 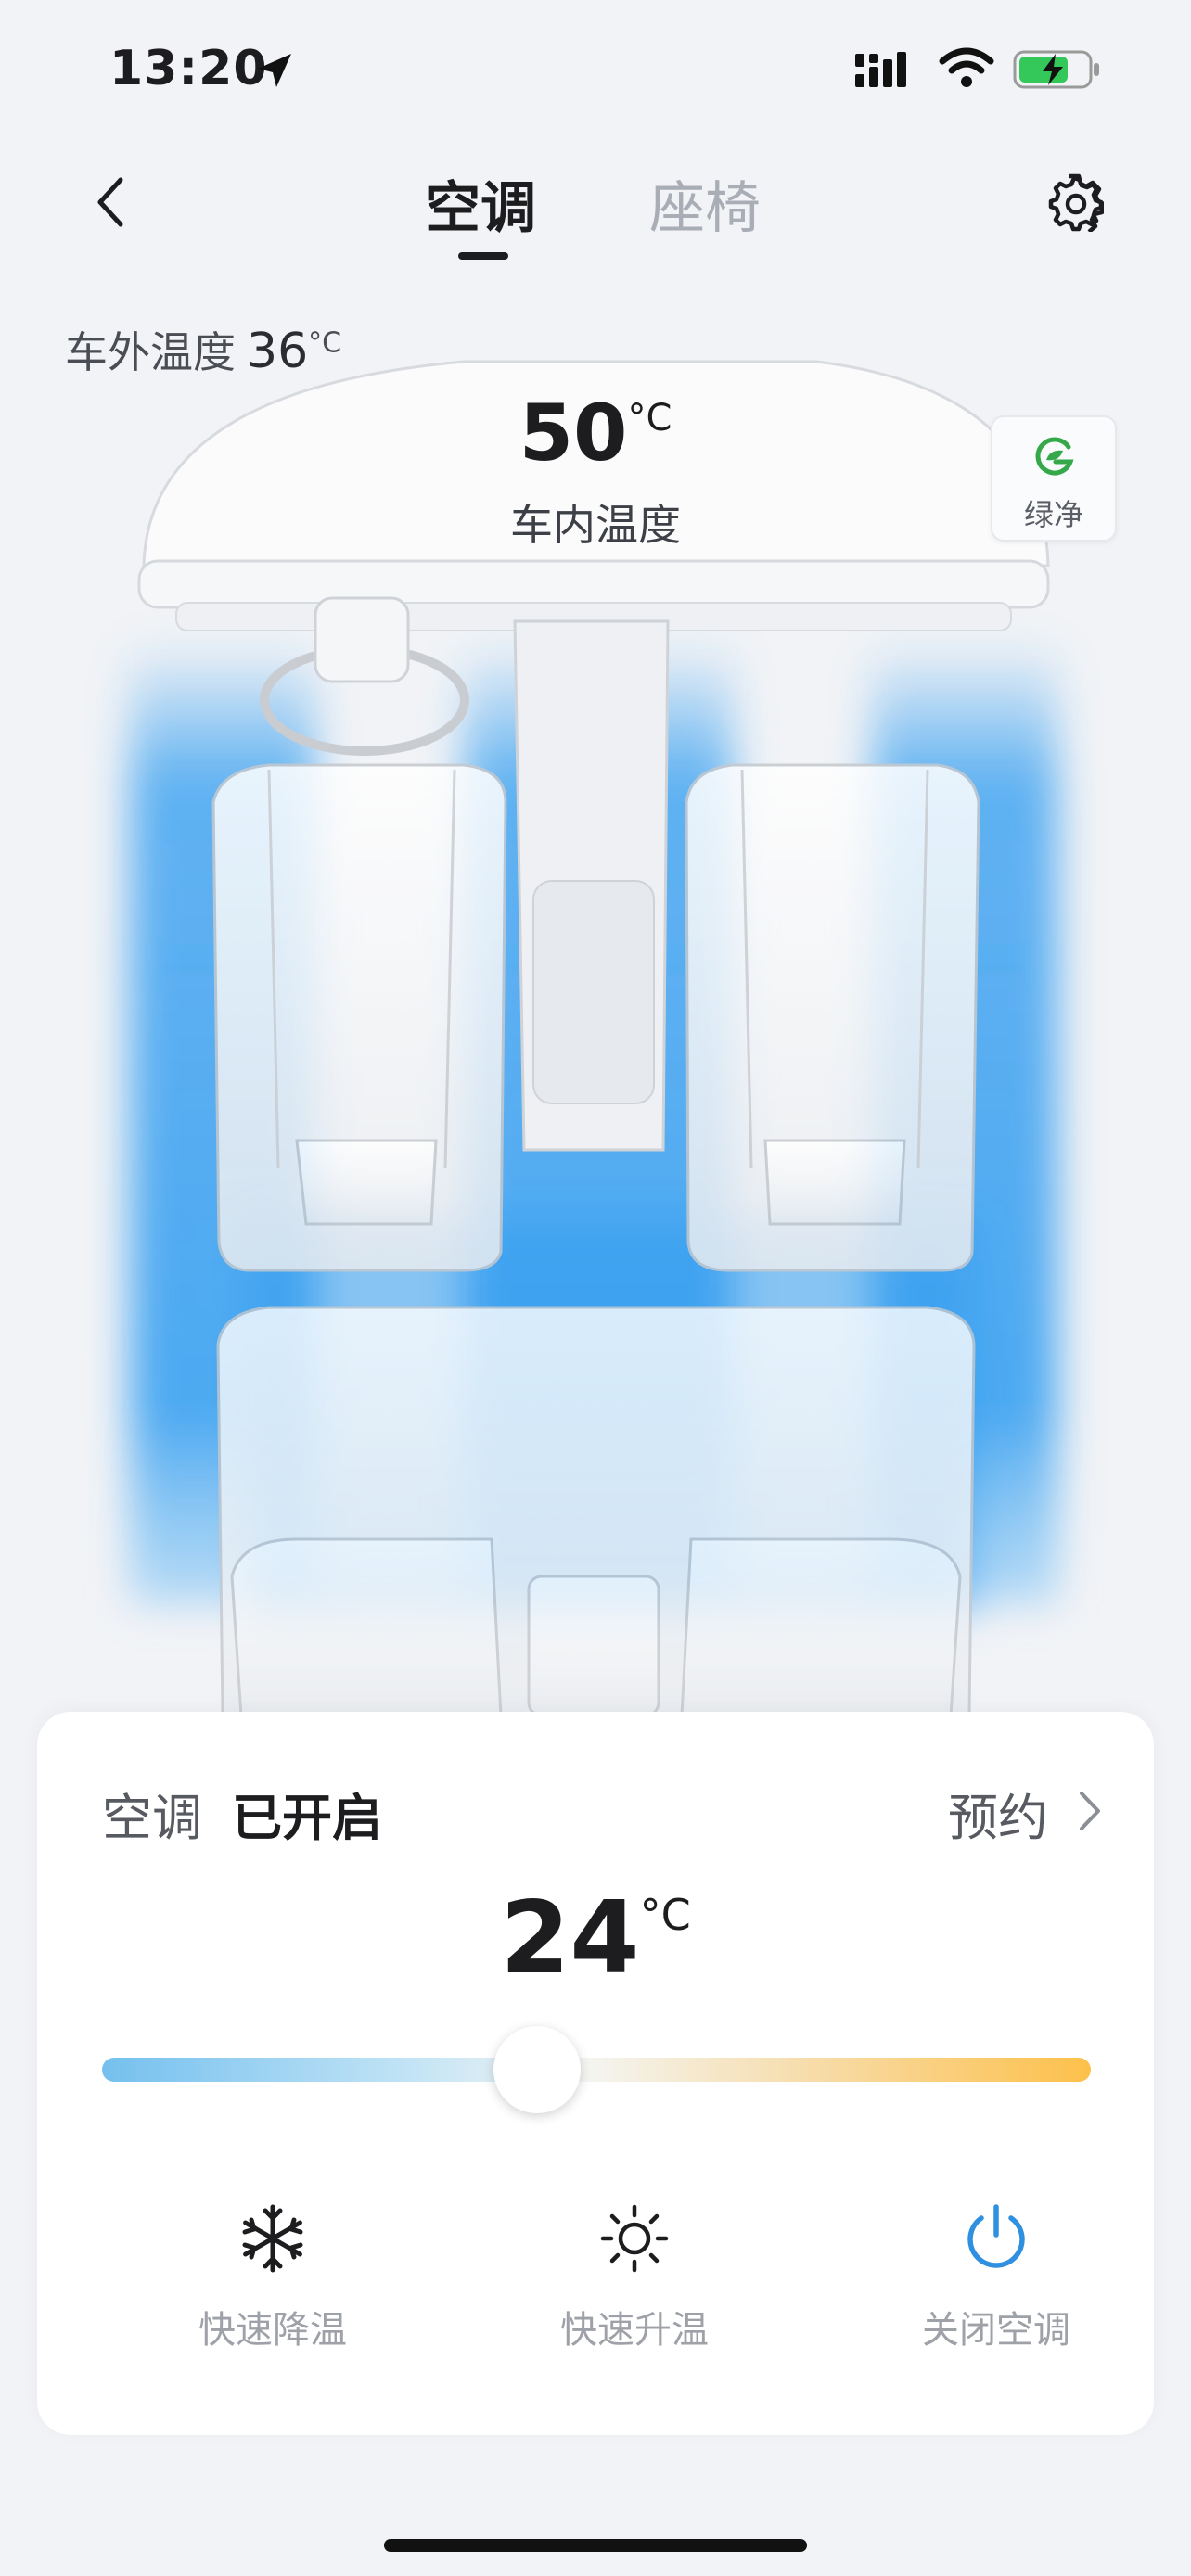 What do you see at coordinates (996, 2330) in the screenshot?
I see `turn-off-ac-label: 关闭空调` at bounding box center [996, 2330].